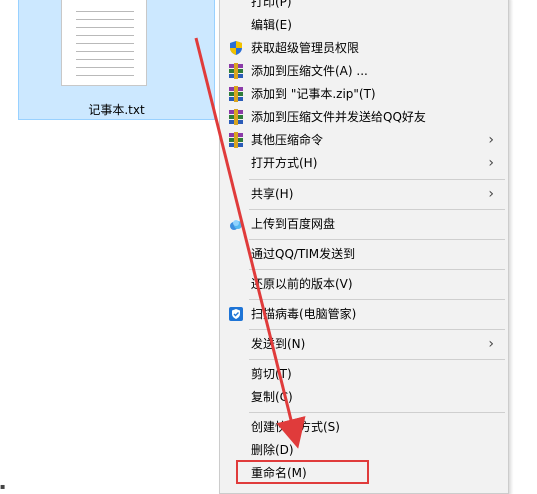  What do you see at coordinates (364, 48) in the screenshot?
I see `menu-item-admin-rights: 获取超级管理员权限` at bounding box center [364, 48].